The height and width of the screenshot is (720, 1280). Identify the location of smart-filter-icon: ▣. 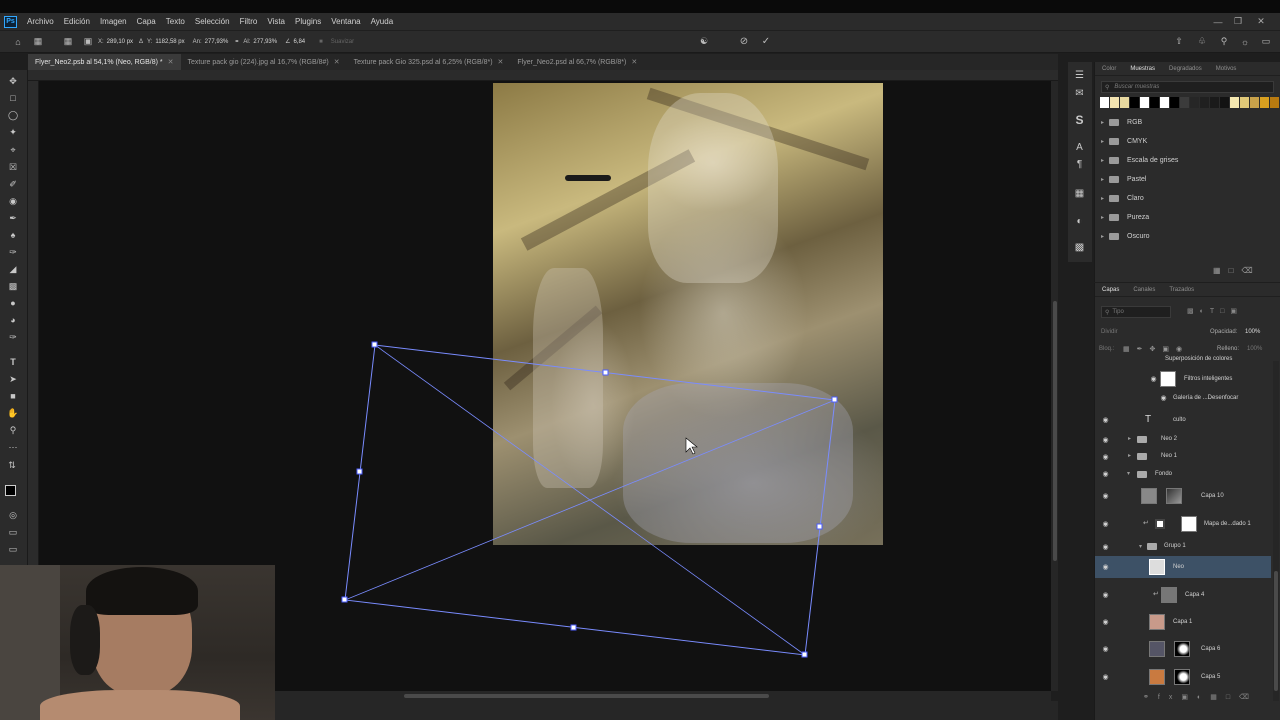
(1236, 311).